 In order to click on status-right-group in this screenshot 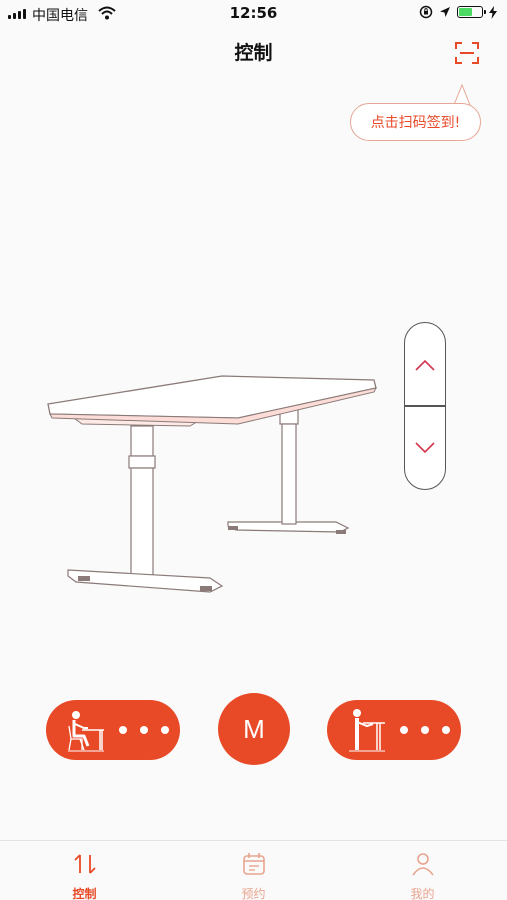, I will do `click(458, 12)`.